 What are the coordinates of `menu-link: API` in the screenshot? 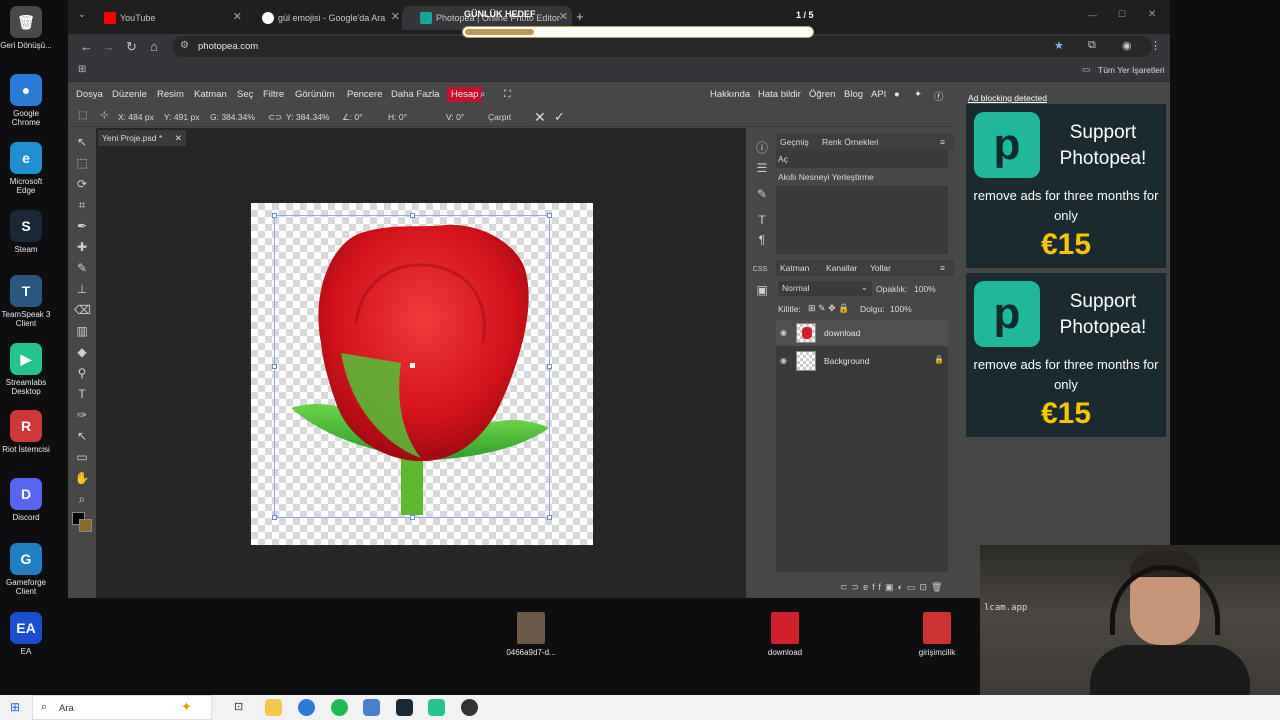 It's located at (878, 94).